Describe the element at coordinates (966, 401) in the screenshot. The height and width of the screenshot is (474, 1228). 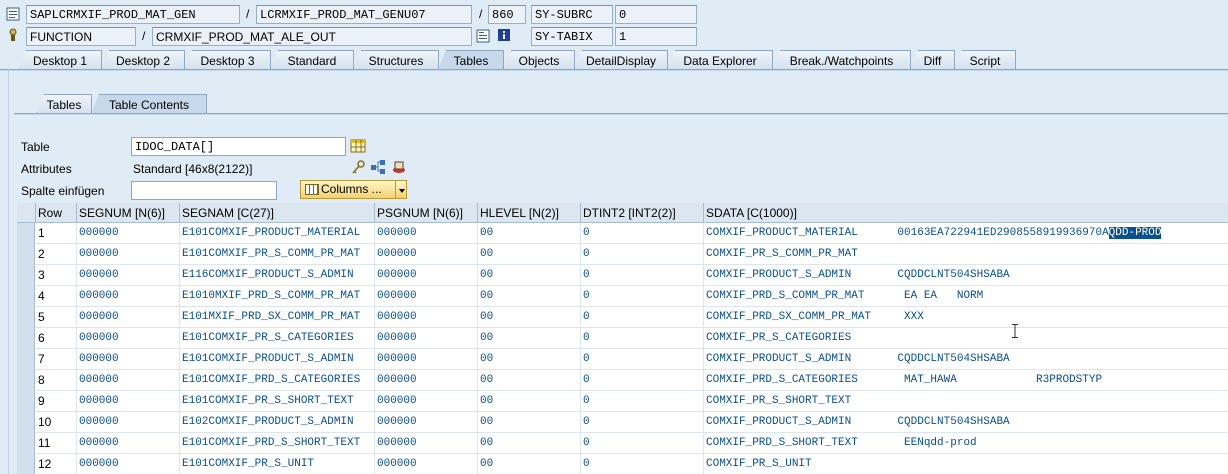
I see `cell-sdata: COMXIF_PR_S_SHORT_TEXT` at that location.